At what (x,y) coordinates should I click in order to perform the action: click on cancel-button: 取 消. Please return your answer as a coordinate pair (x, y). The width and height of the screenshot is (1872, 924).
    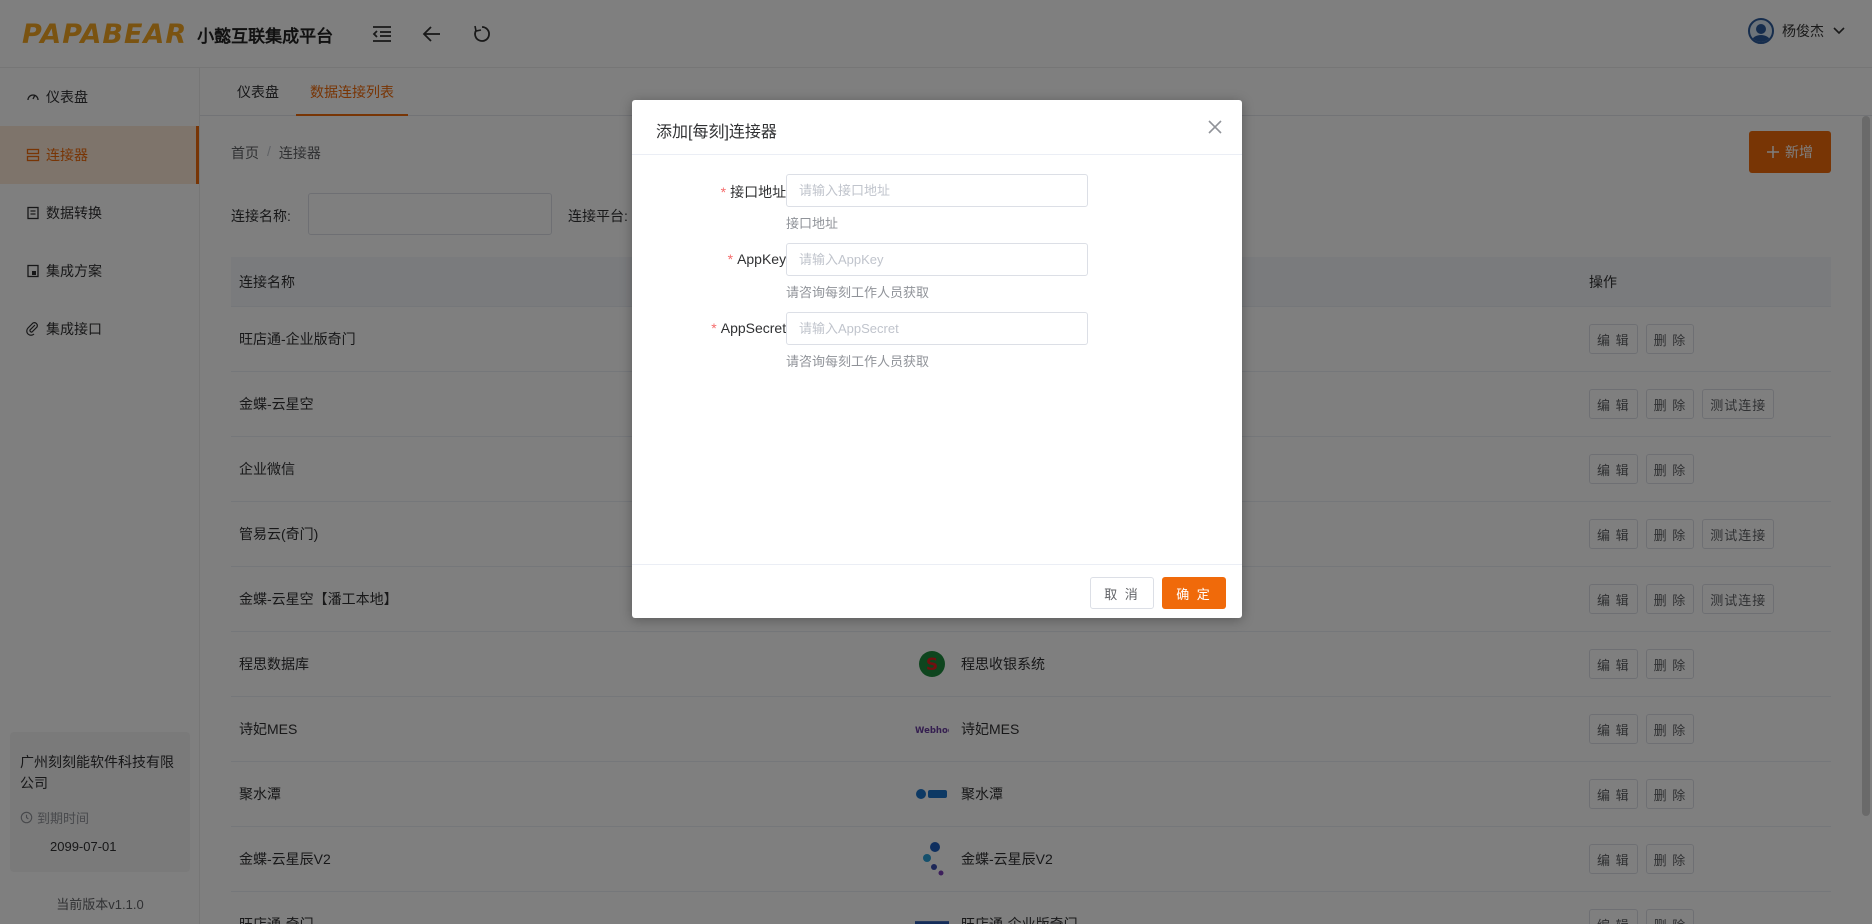
    Looking at the image, I should click on (1122, 593).